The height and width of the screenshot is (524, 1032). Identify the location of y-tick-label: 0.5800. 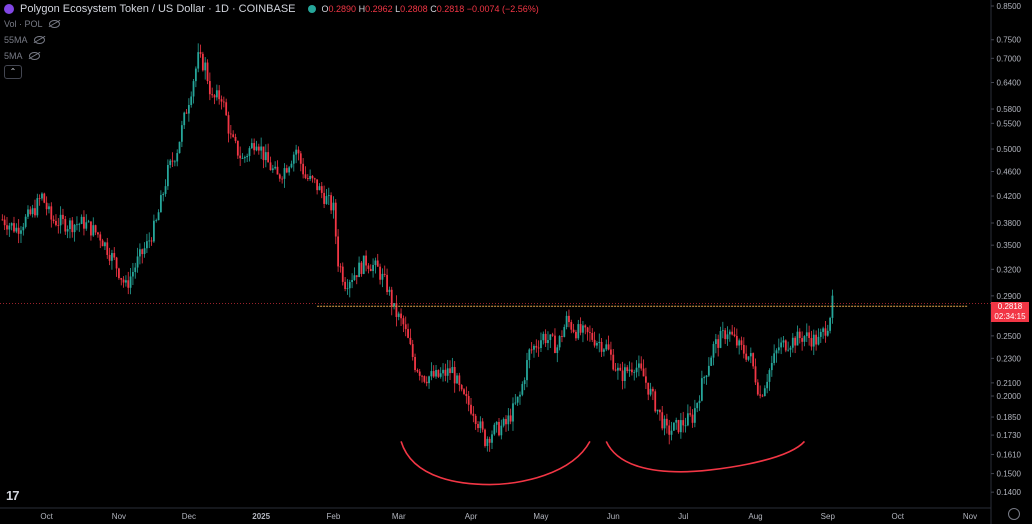
(1009, 109).